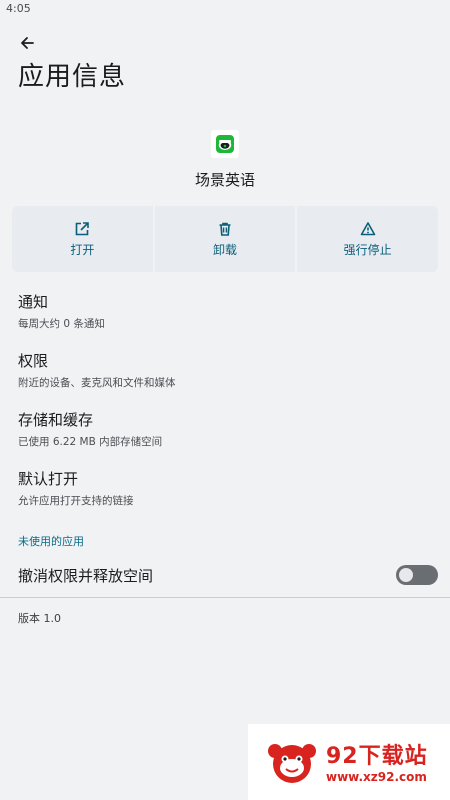 Image resolution: width=450 pixels, height=800 pixels. What do you see at coordinates (225, 9) in the screenshot?
I see `status-bar: 4:05` at bounding box center [225, 9].